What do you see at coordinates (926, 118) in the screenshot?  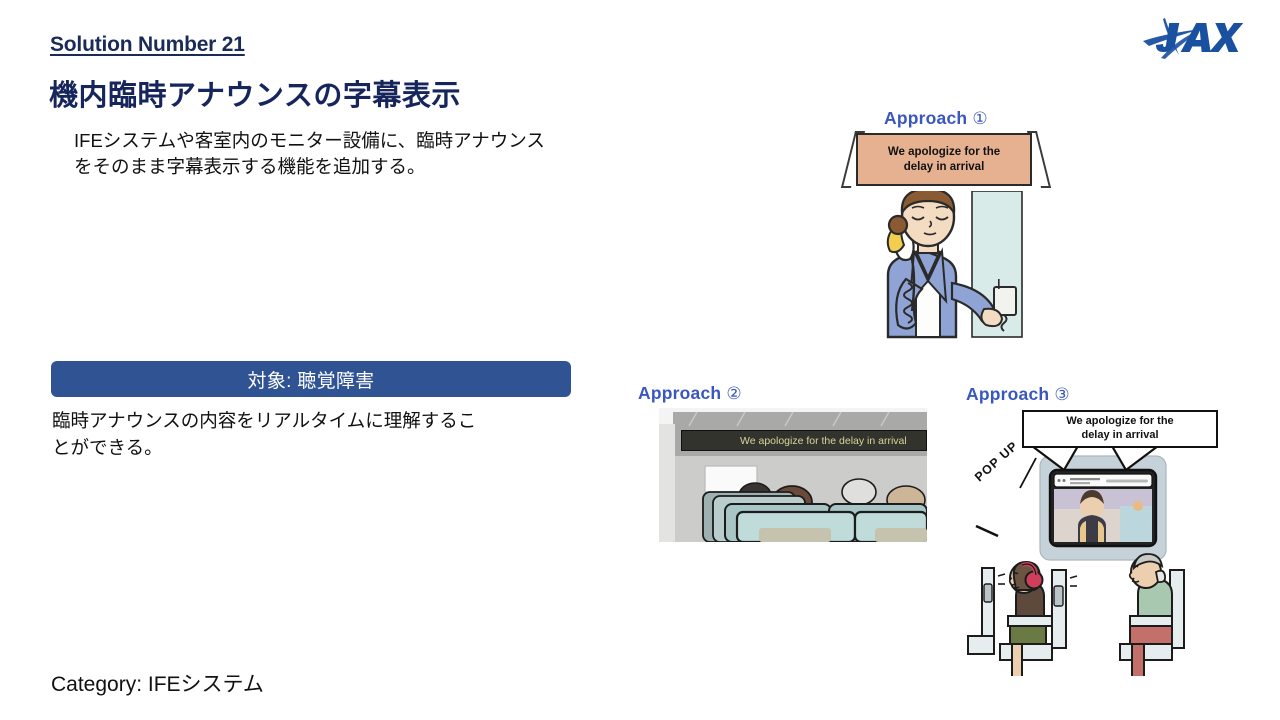 I see `approach-1-label-text: Approach` at bounding box center [926, 118].